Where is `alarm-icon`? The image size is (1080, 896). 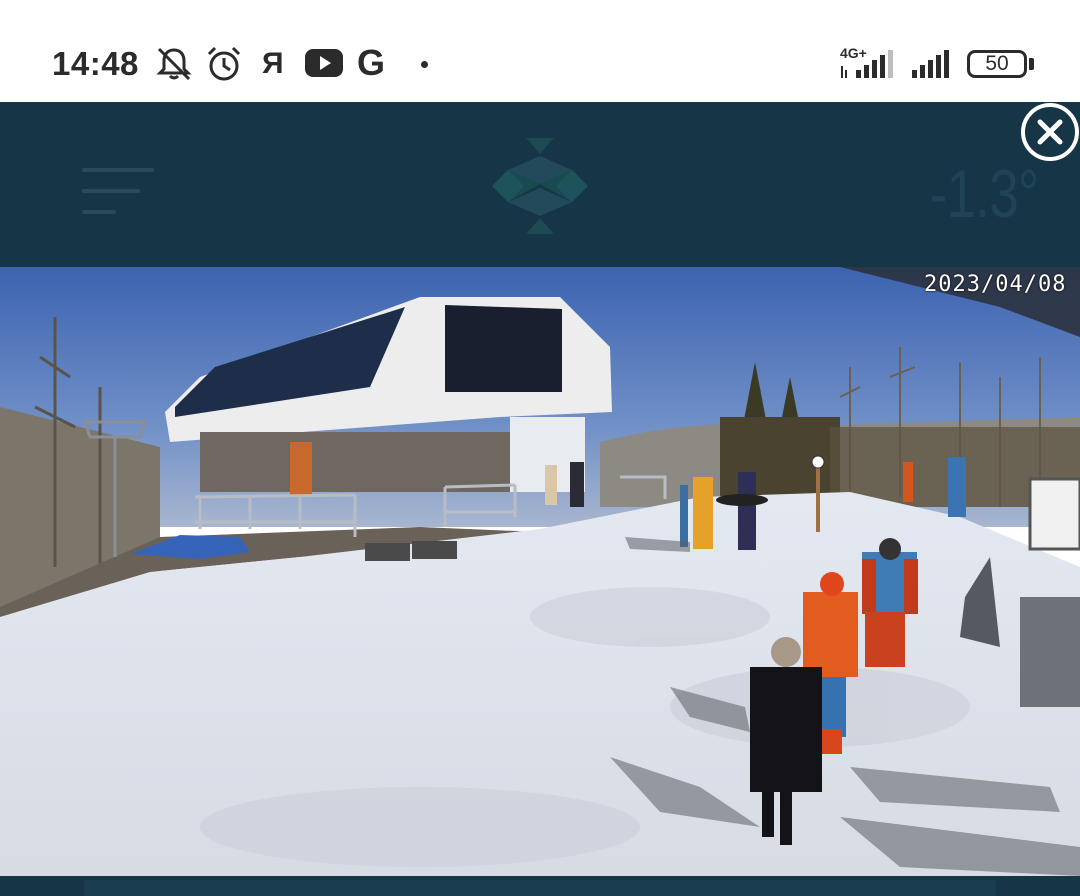 alarm-icon is located at coordinates (224, 64).